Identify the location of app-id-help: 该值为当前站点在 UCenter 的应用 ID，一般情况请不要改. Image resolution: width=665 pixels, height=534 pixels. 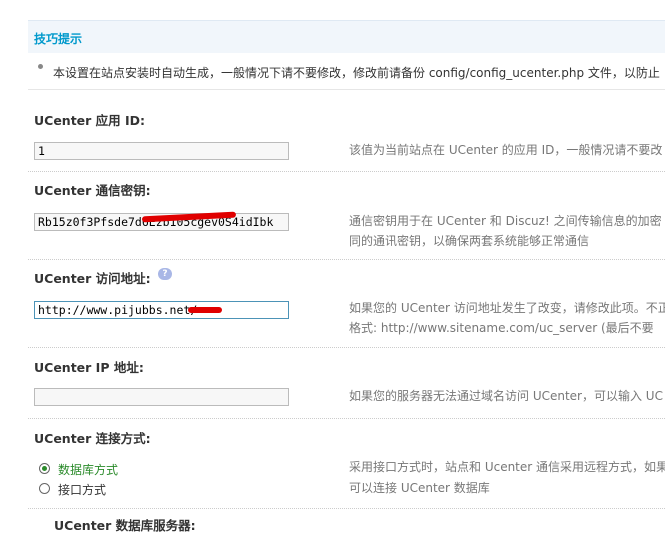
(506, 150).